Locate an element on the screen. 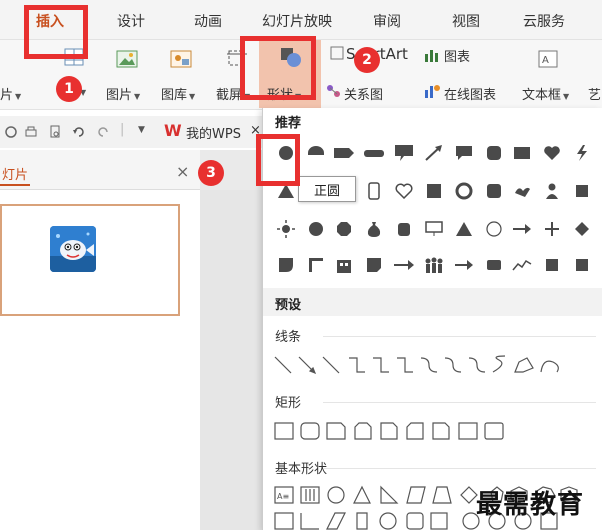 Image resolution: width=602 pixels, height=530 pixels. rectangles-row is located at coordinates (401, 432).